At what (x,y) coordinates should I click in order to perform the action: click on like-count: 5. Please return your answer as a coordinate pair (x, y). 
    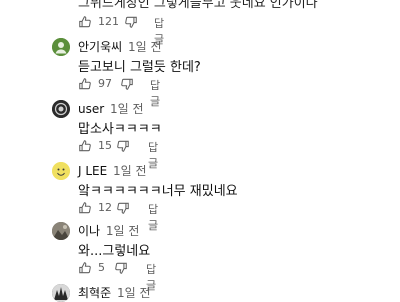
    Looking at the image, I should click on (101, 267).